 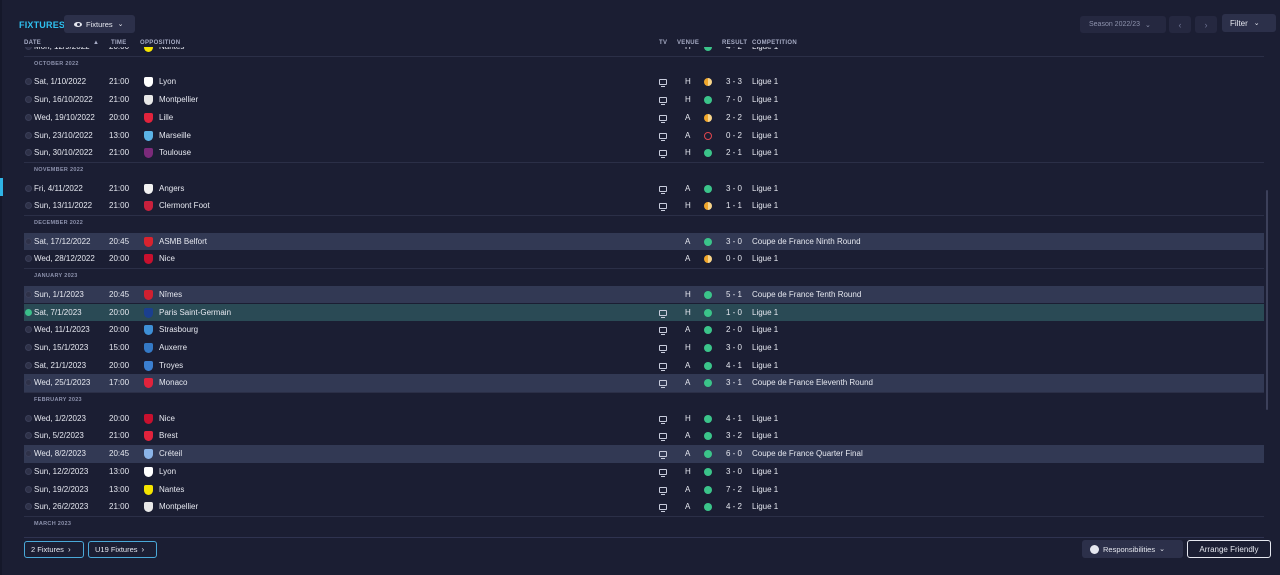 I want to click on view-selector-button: Fixtures ⌄, so click(x=99, y=24).